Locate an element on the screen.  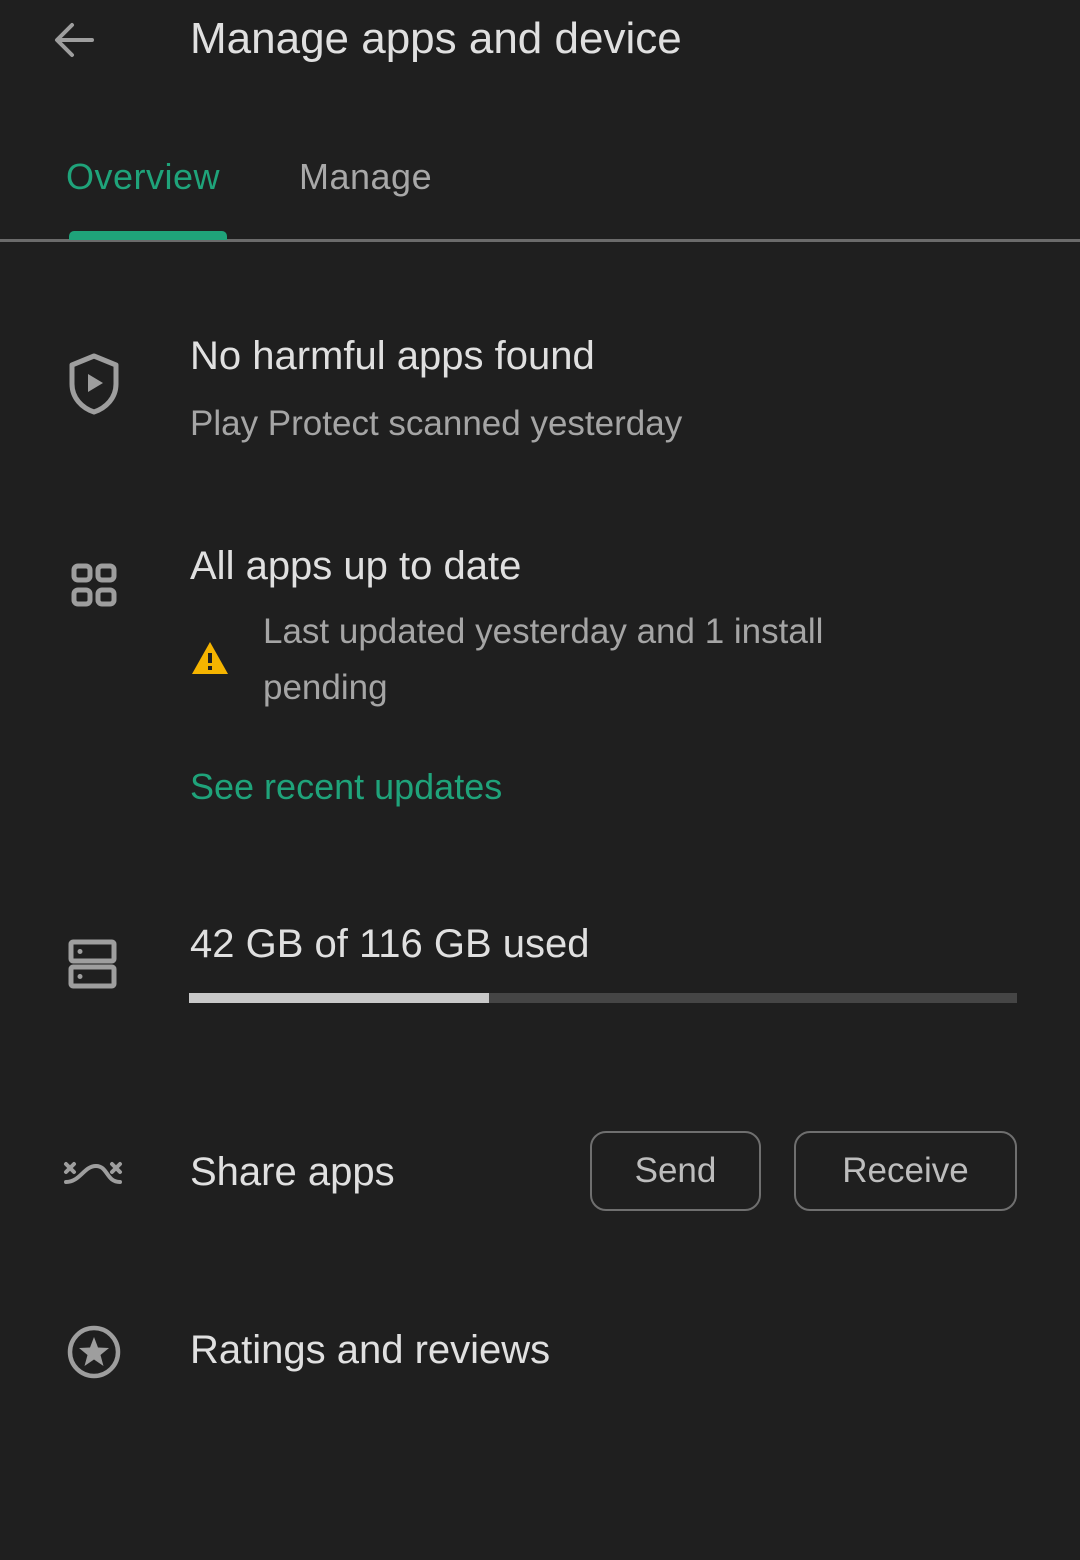
share-apps-row: Share apps is located at coordinates (280, 1175).